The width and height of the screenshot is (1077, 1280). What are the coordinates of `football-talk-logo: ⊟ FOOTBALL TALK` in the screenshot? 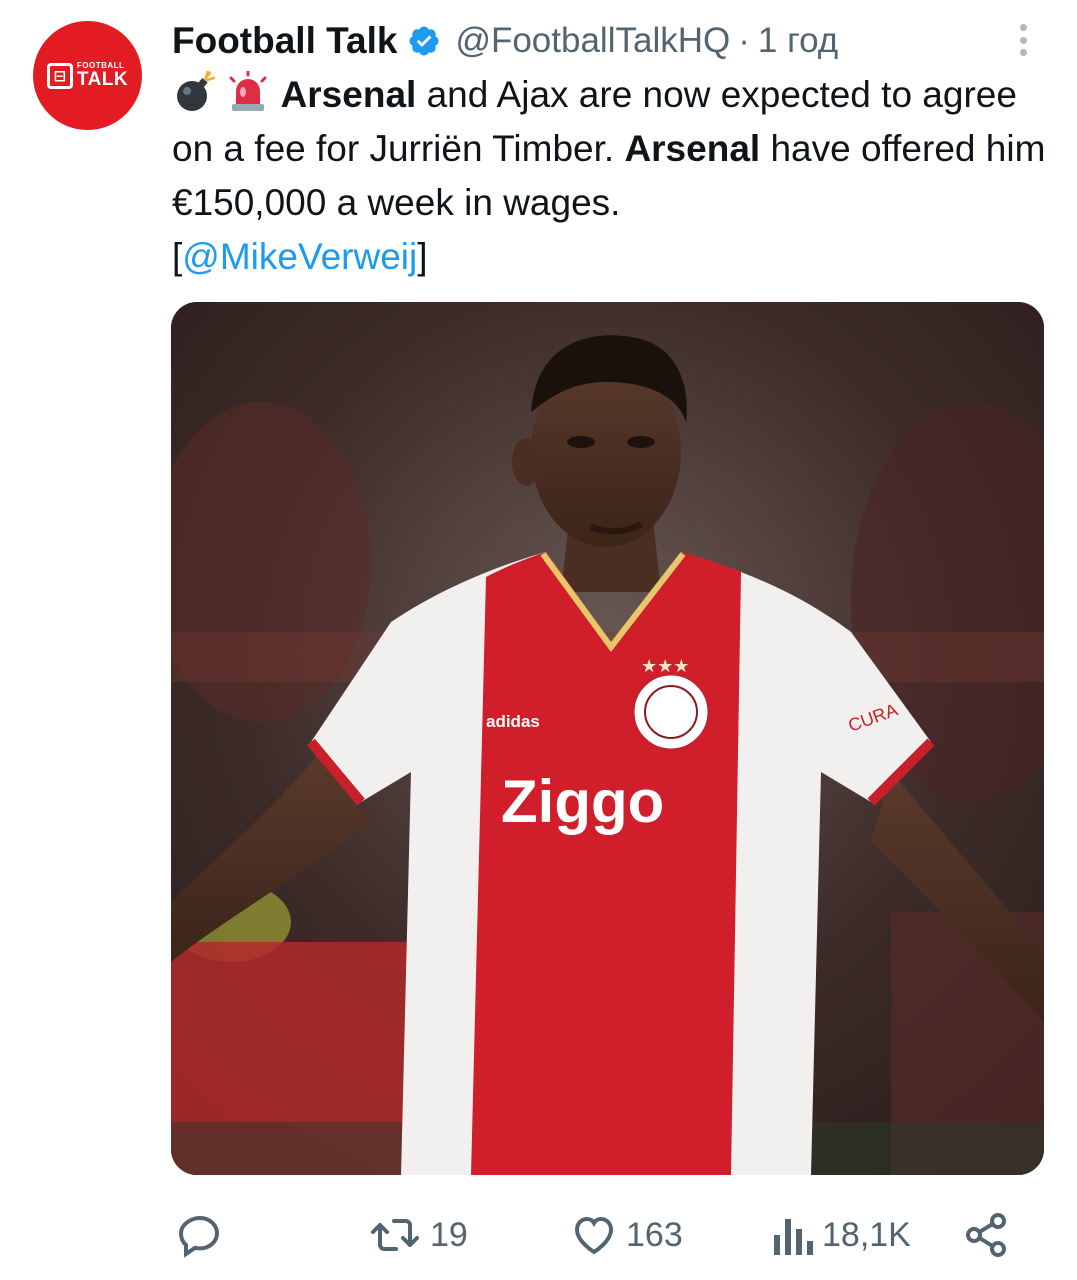 It's located at (87, 76).